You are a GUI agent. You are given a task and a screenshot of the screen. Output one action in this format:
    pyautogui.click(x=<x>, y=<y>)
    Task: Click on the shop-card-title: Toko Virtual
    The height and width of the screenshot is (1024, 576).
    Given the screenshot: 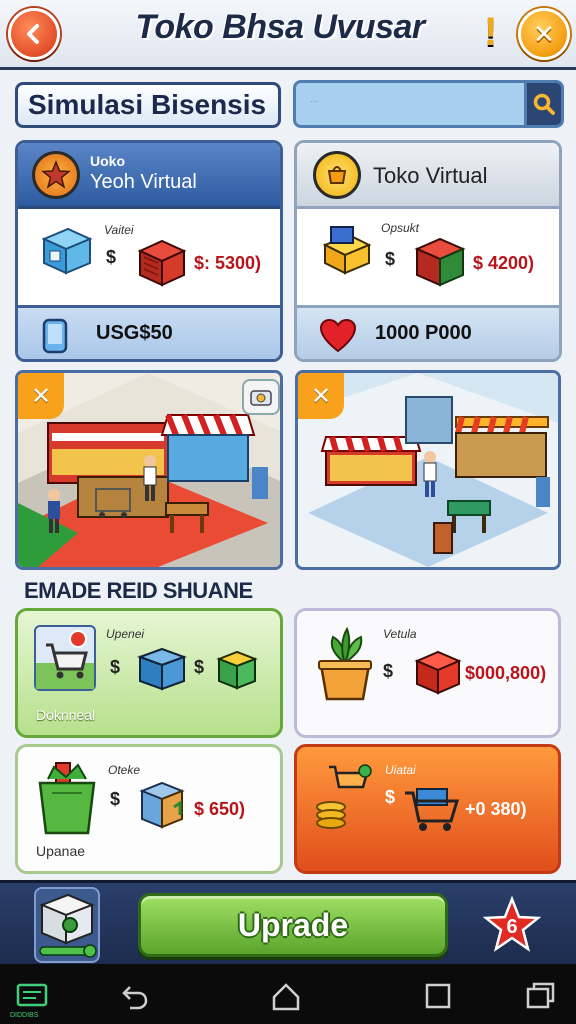 What is the action you would take?
    pyautogui.click(x=430, y=175)
    